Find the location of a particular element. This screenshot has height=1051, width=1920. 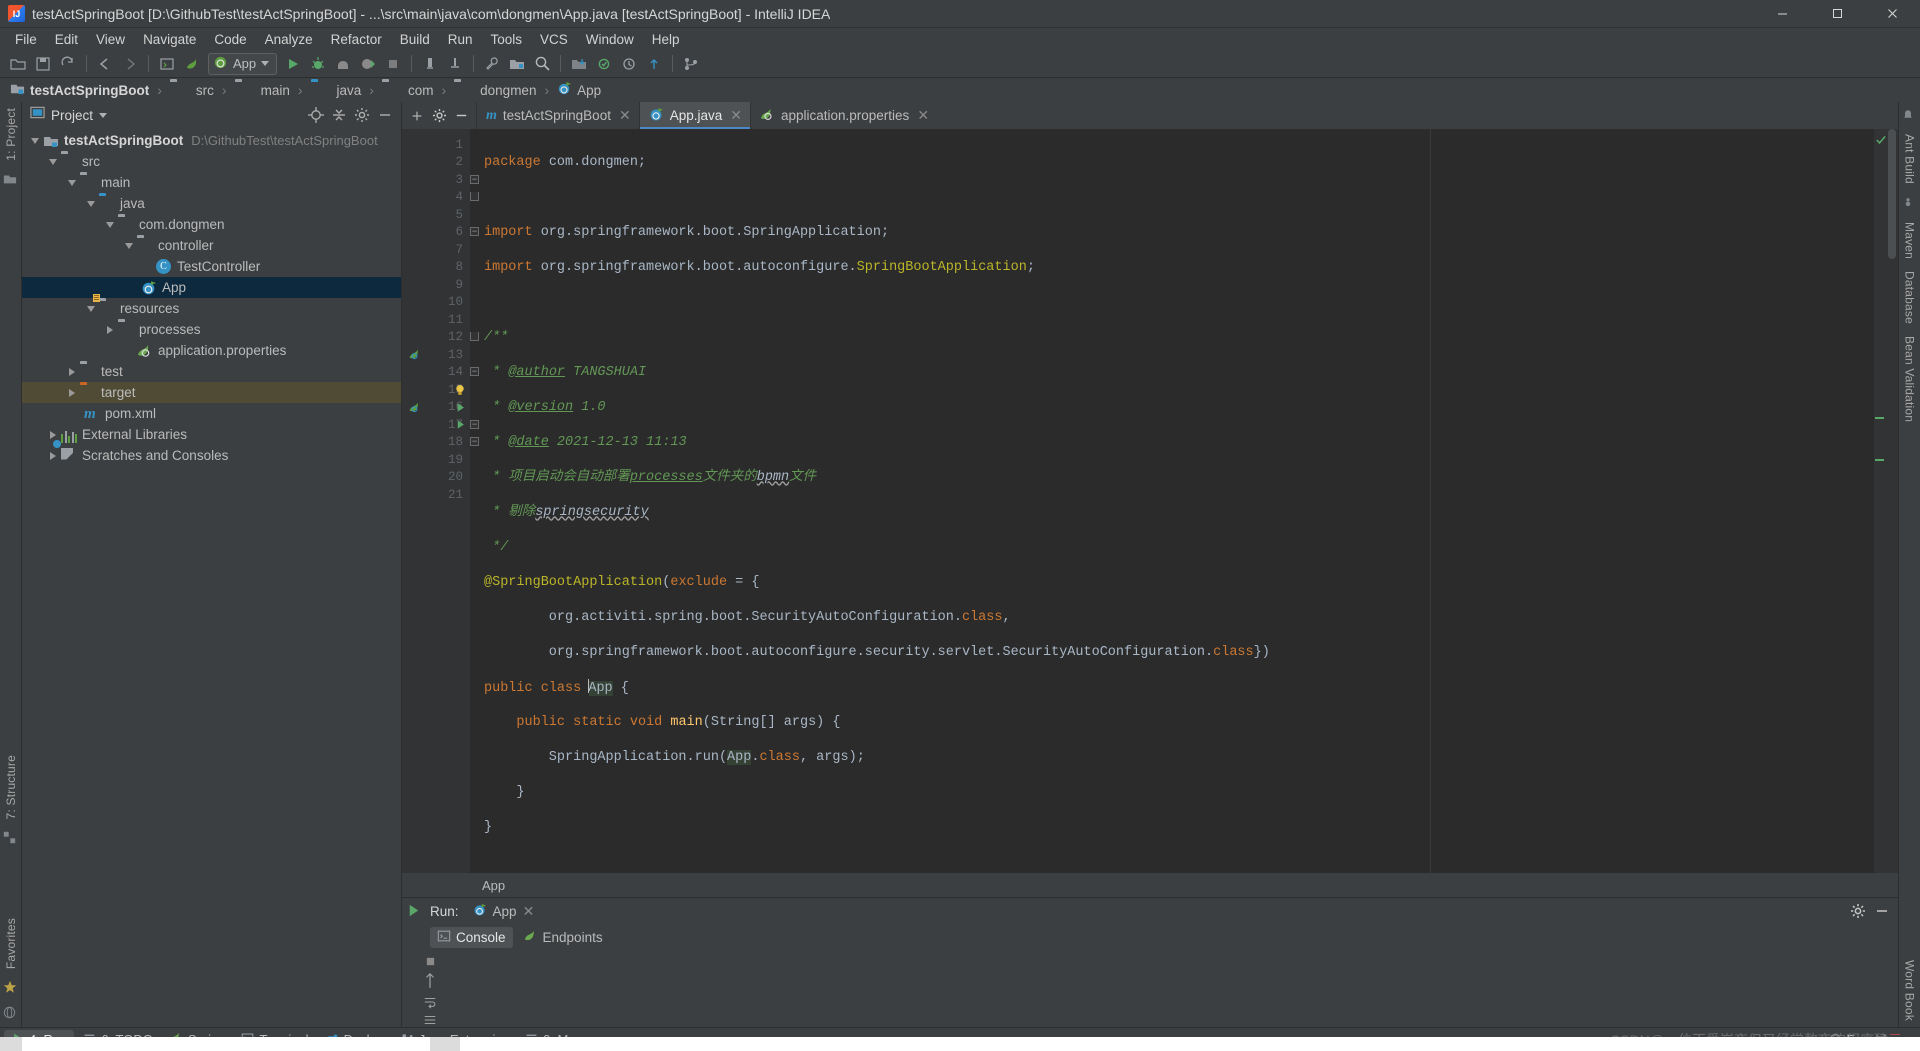

fold-marker-class: − is located at coordinates (474, 424).